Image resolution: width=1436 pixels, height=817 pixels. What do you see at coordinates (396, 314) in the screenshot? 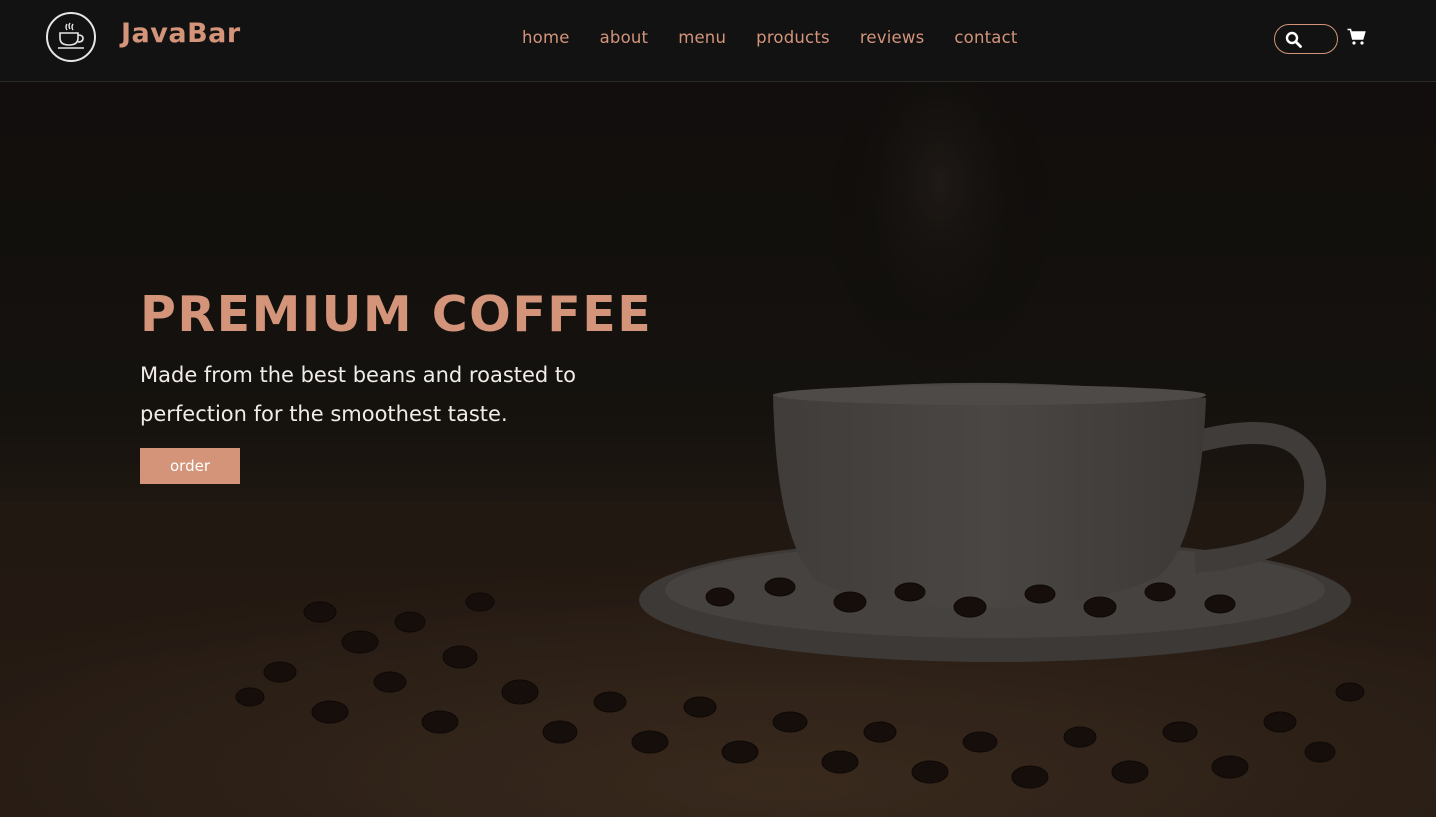
I see `hero-title: PREMIUM COFFEE` at bounding box center [396, 314].